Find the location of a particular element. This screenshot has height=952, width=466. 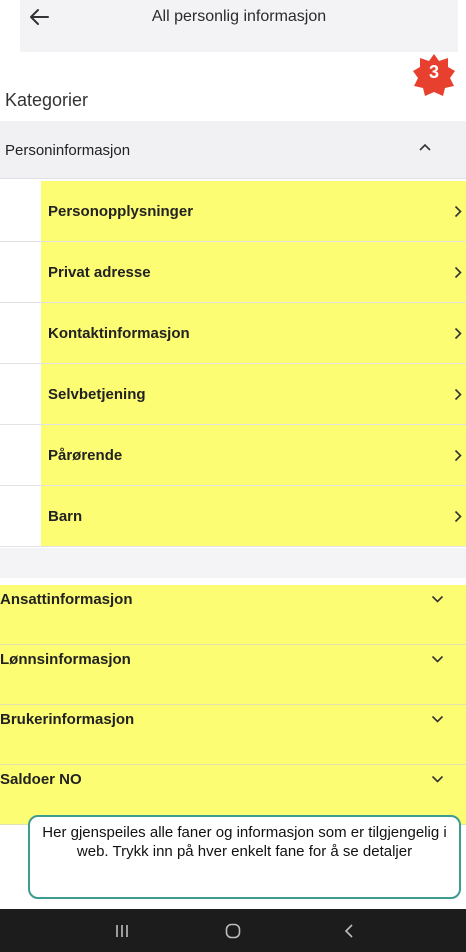

recent-apps-icon is located at coordinates (122, 930).